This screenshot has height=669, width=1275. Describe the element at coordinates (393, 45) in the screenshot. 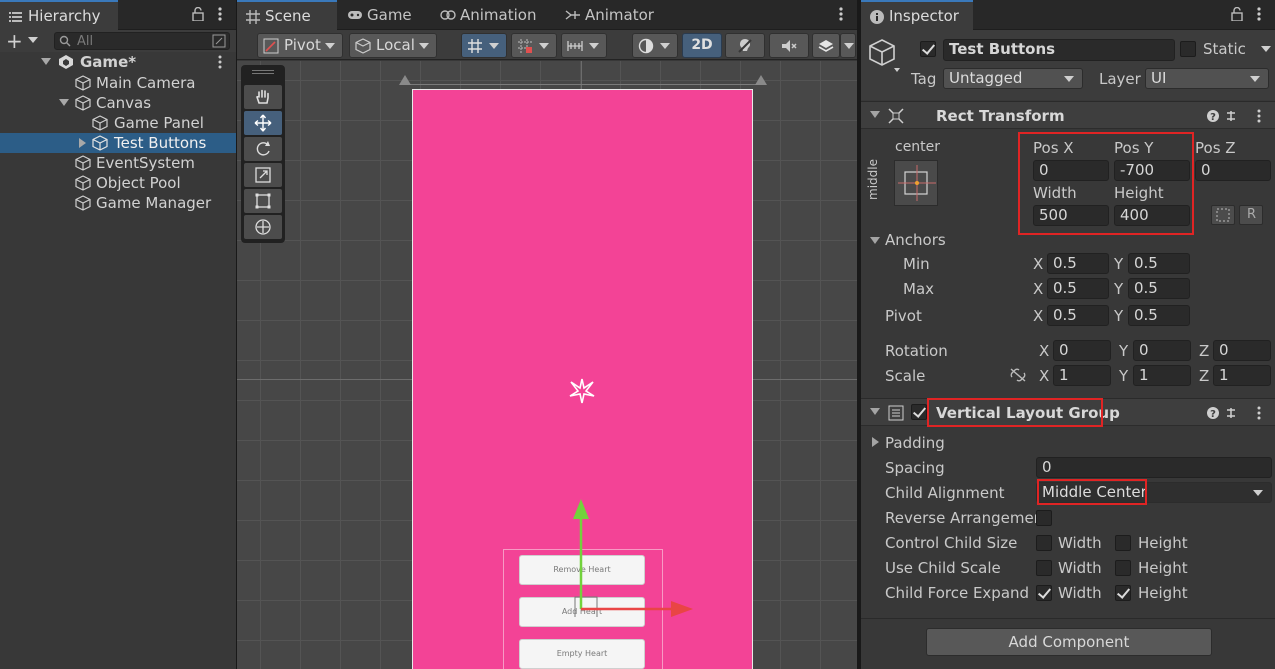

I see `local-dropdown: Local` at that location.